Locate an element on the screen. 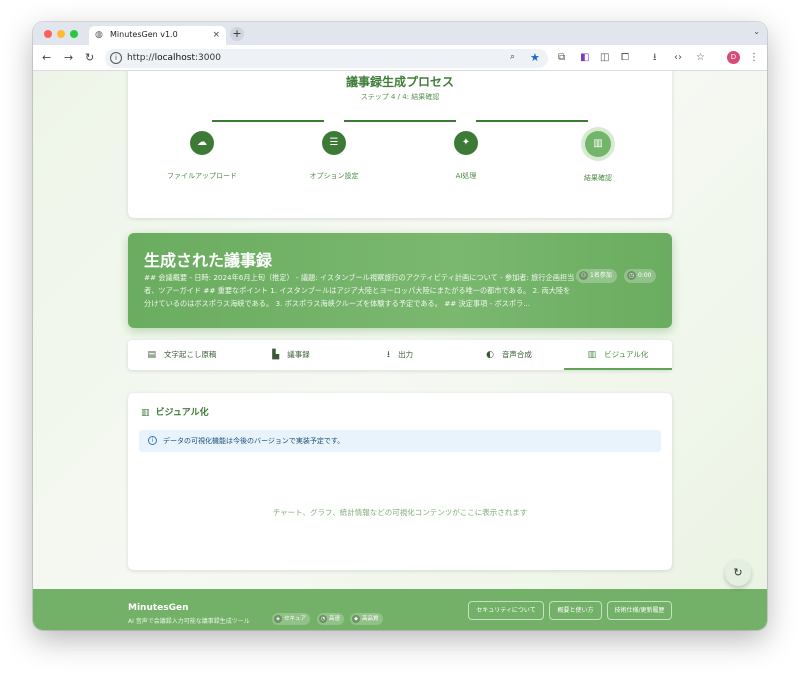 The width and height of the screenshot is (800, 674). devtools-icon: ‹› is located at coordinates (678, 58).